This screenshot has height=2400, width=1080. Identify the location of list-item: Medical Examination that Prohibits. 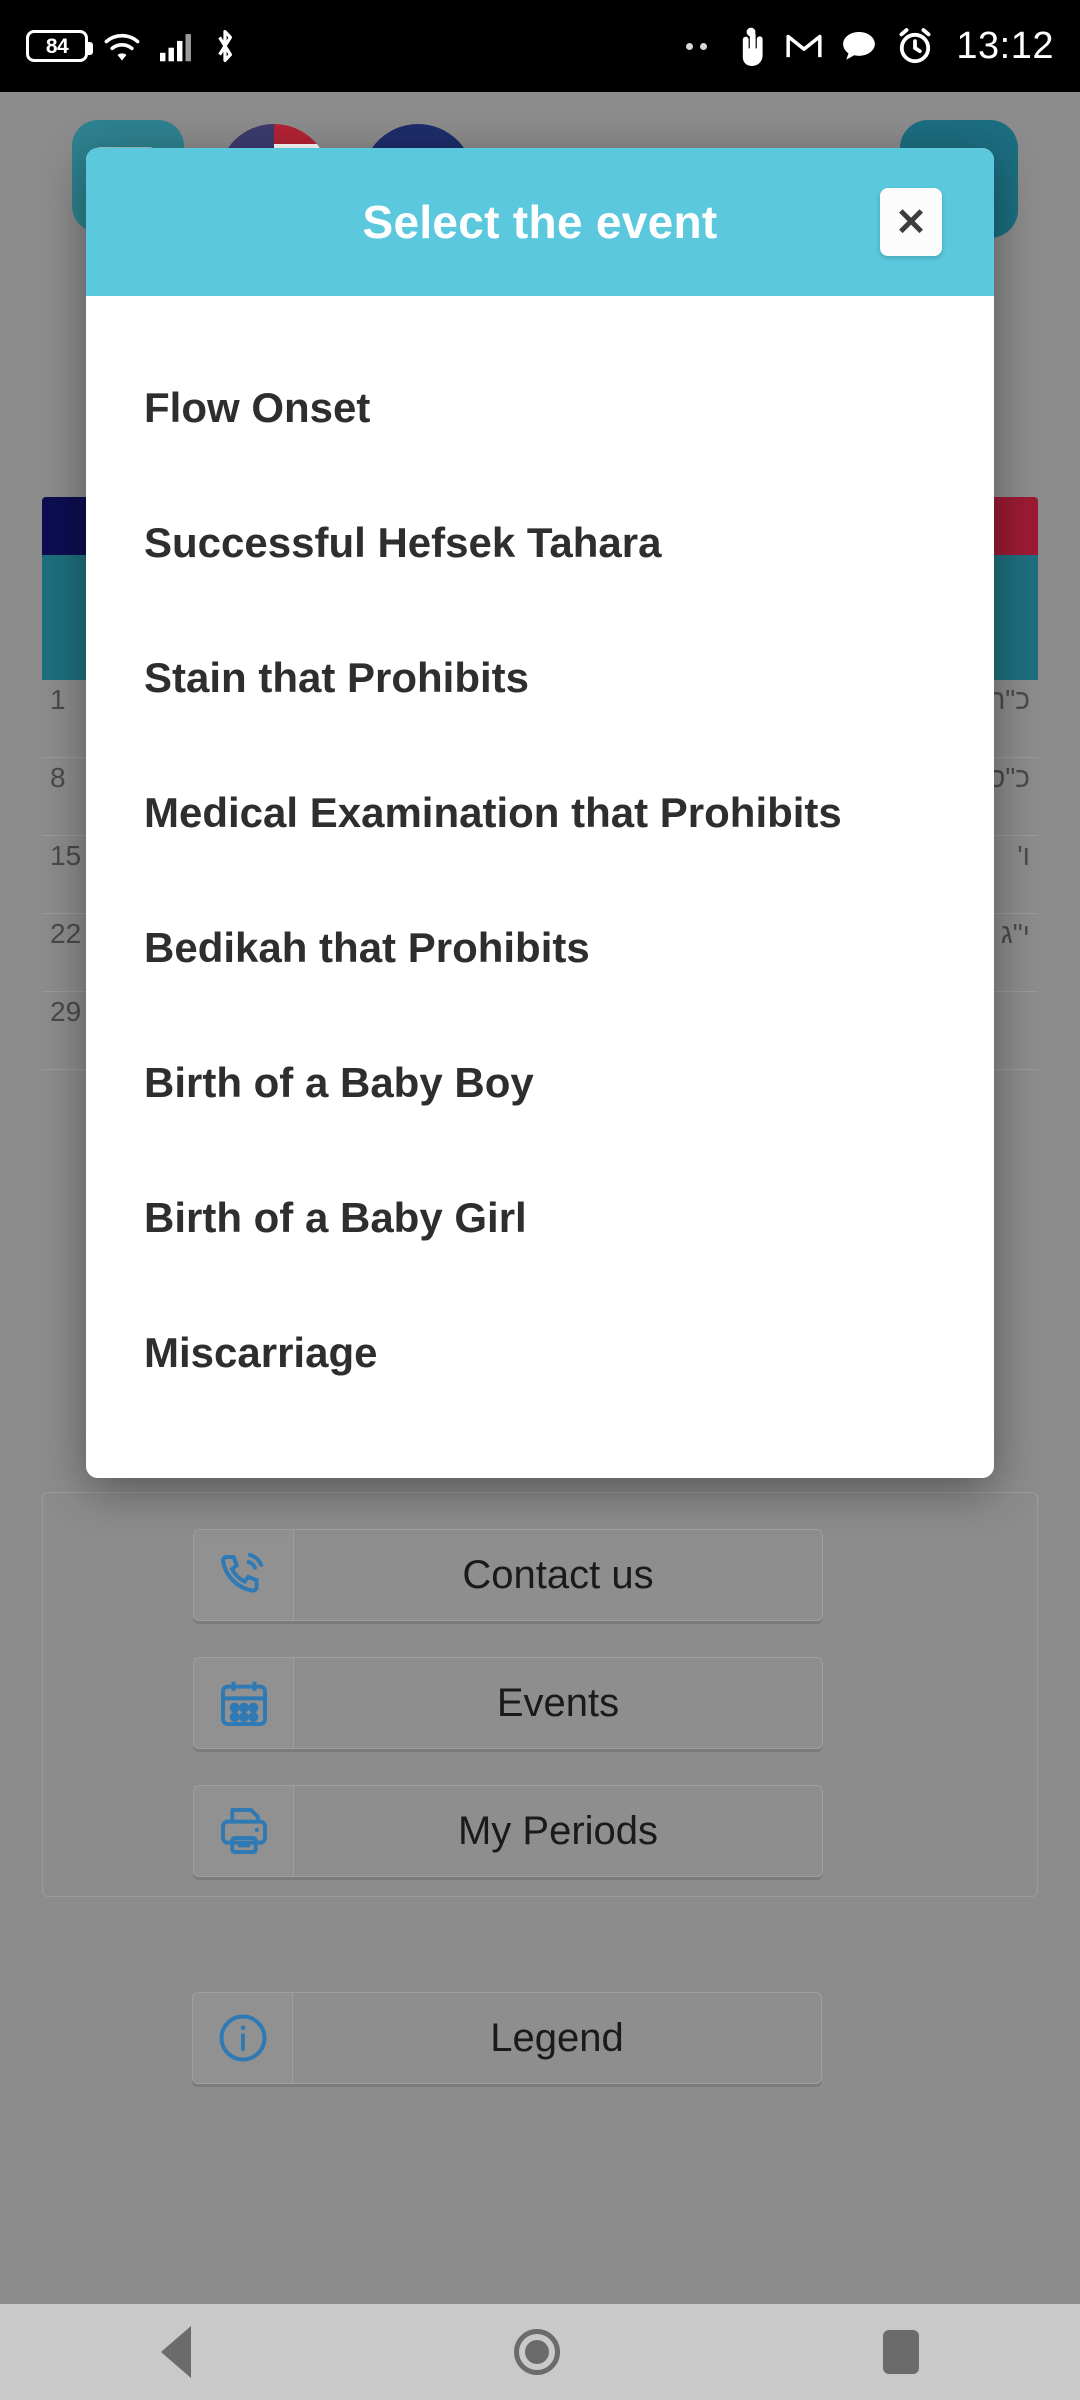
(540, 812).